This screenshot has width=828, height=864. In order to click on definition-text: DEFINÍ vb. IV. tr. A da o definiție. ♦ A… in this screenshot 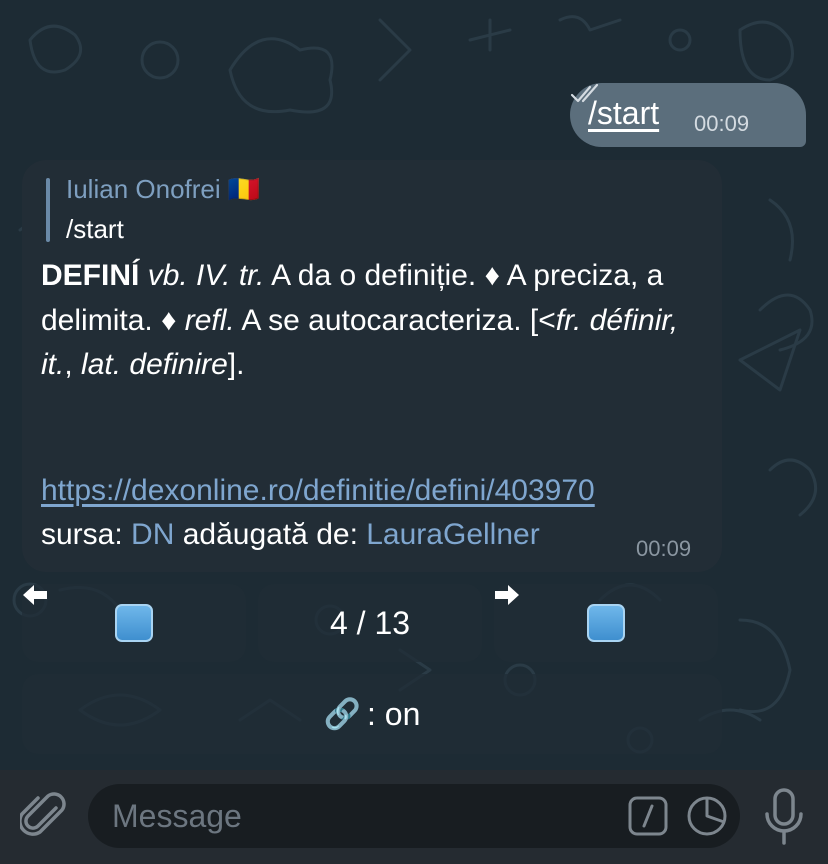, I will do `click(371, 321)`.